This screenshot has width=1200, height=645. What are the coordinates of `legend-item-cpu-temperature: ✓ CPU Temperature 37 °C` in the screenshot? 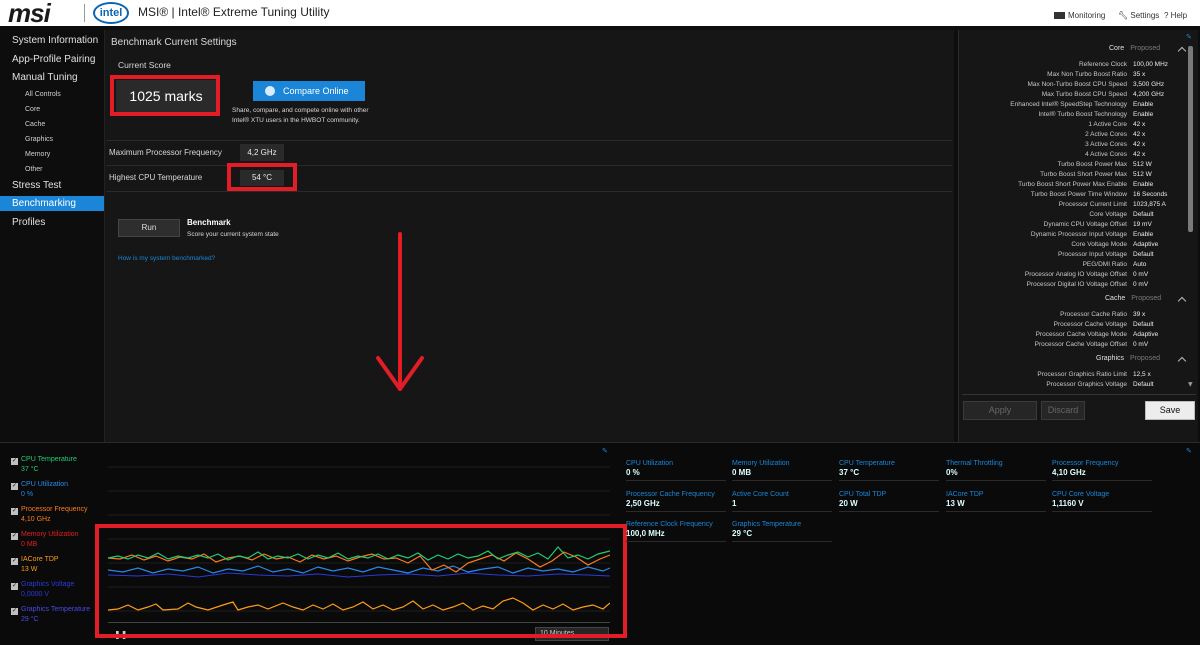 It's located at (44, 464).